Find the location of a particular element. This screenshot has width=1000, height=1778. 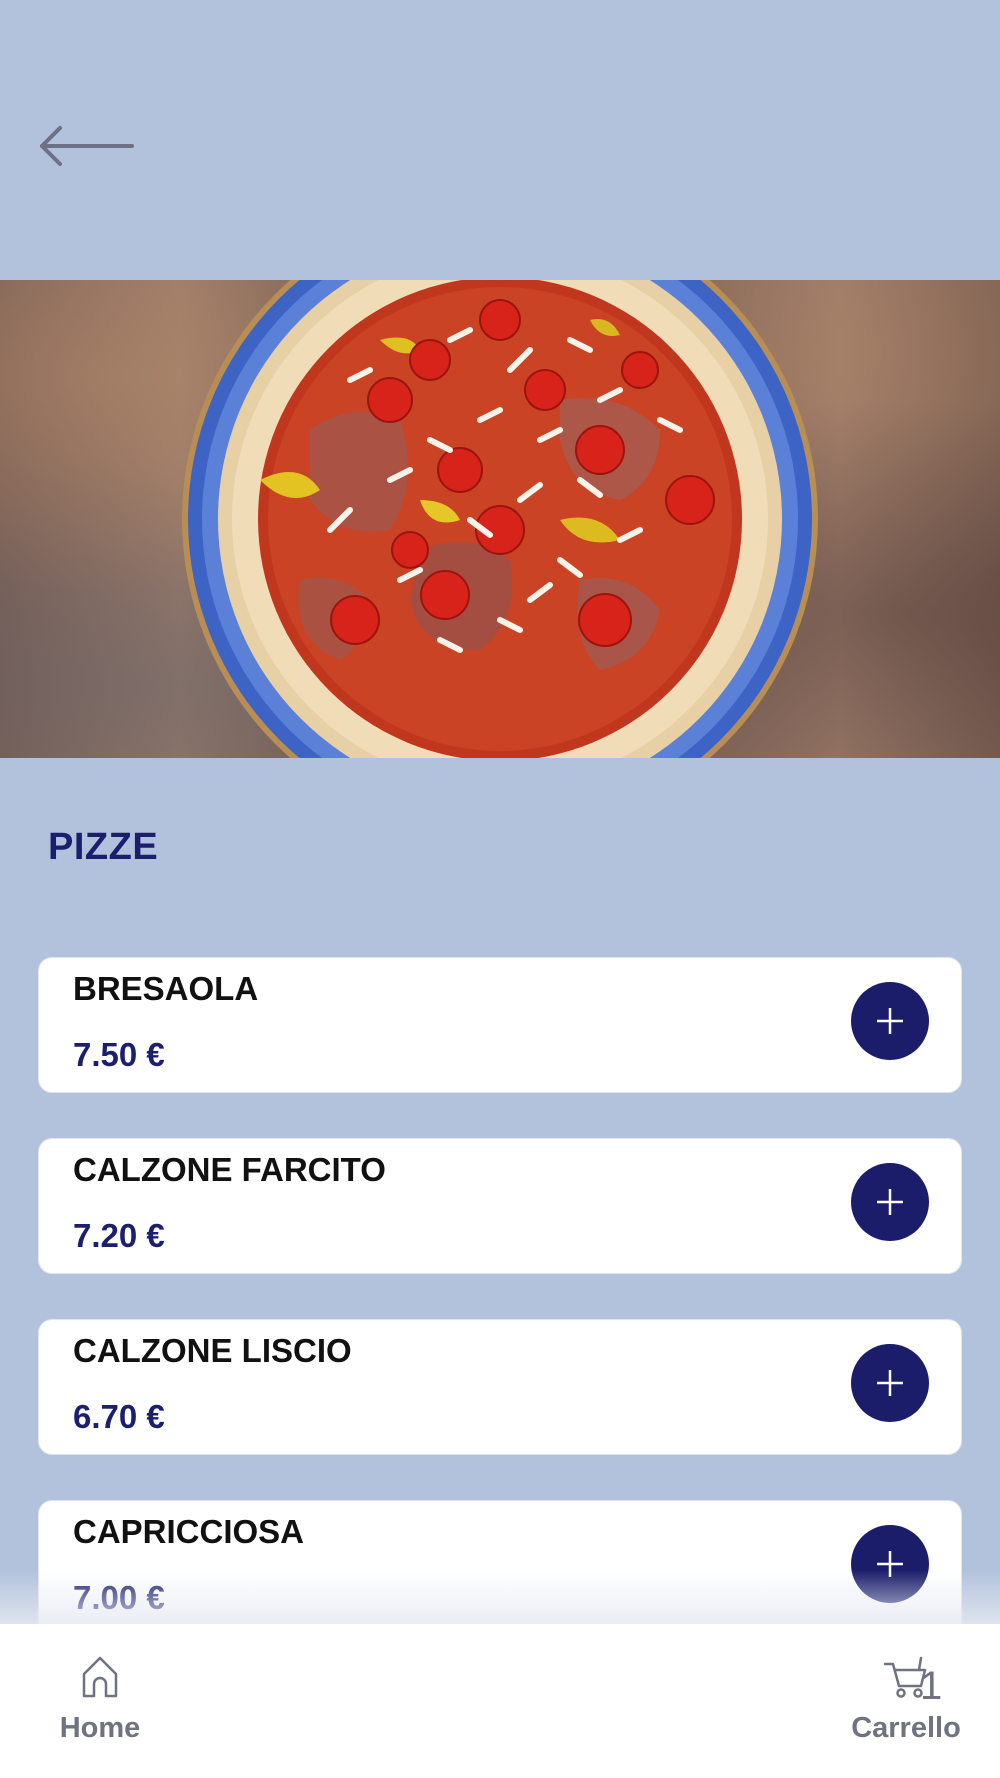

product-price: 7.20 € is located at coordinates (119, 1235).